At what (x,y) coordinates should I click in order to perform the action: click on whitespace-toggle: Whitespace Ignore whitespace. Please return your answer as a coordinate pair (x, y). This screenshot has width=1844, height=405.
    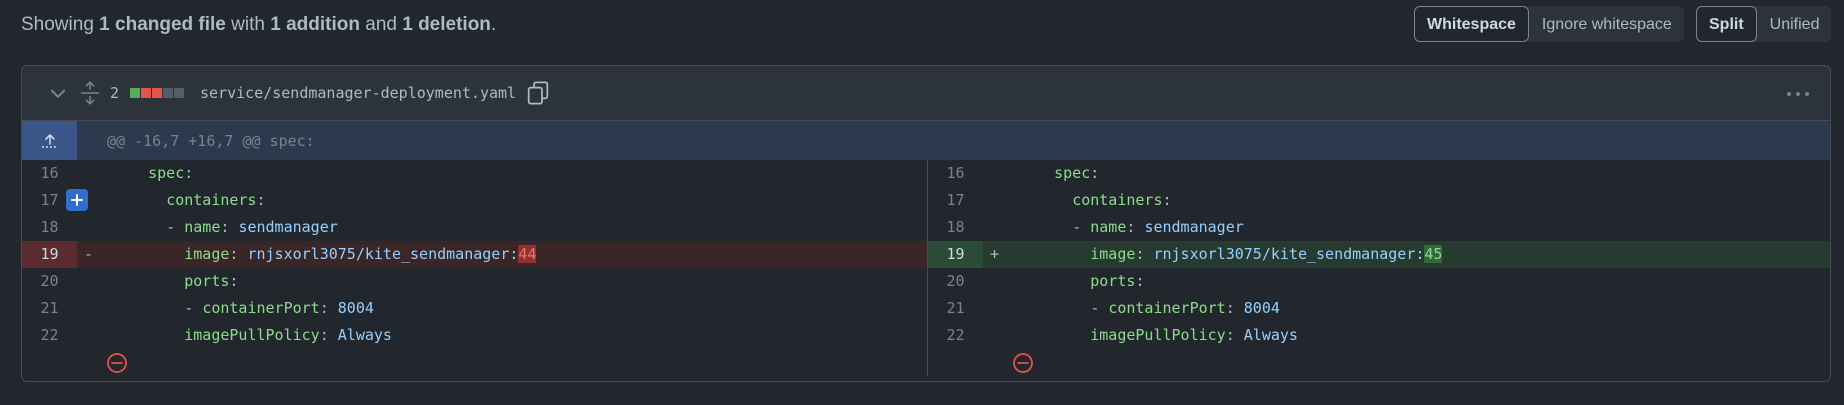
    Looking at the image, I should click on (1549, 24).